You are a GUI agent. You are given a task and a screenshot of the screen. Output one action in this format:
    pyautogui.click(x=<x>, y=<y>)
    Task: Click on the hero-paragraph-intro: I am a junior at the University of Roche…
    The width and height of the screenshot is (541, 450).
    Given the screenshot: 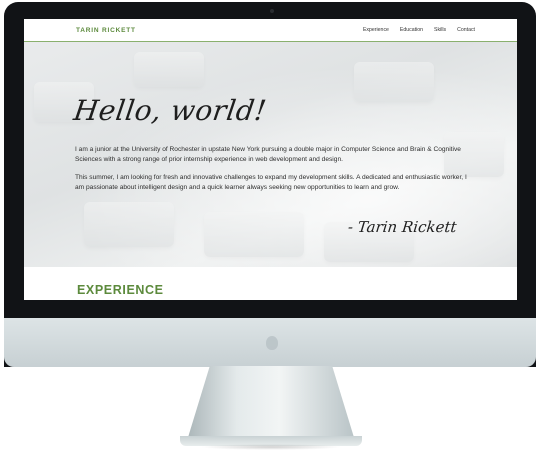 What is the action you would take?
    pyautogui.click(x=268, y=154)
    